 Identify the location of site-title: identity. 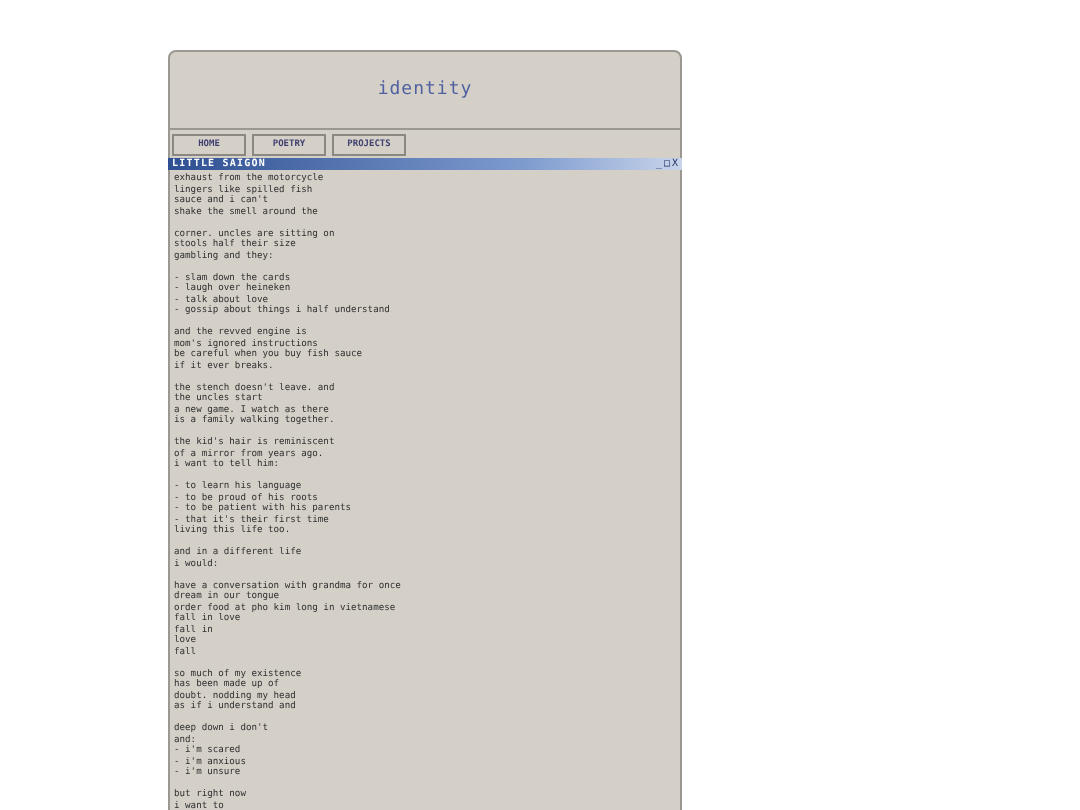
(425, 90).